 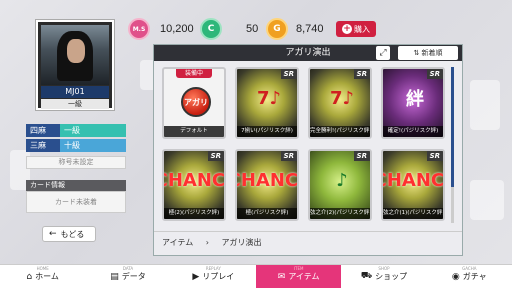 What do you see at coordinates (469, 268) in the screenshot?
I see `nav-sublabel: GACHA` at bounding box center [469, 268].